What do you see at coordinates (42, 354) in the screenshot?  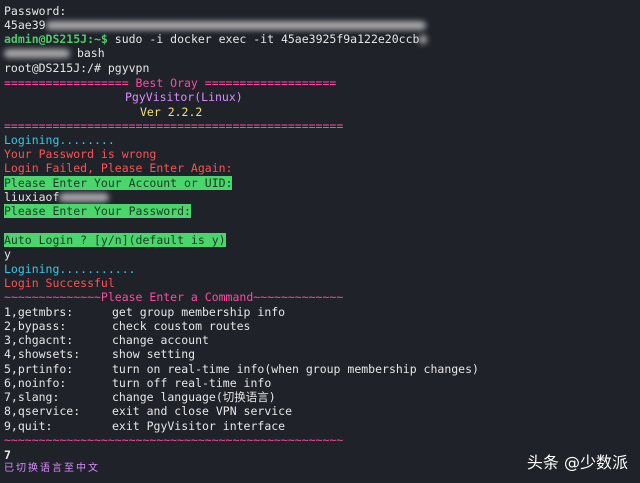 I see `menu-item-cmd: 4,showsets:` at bounding box center [42, 354].